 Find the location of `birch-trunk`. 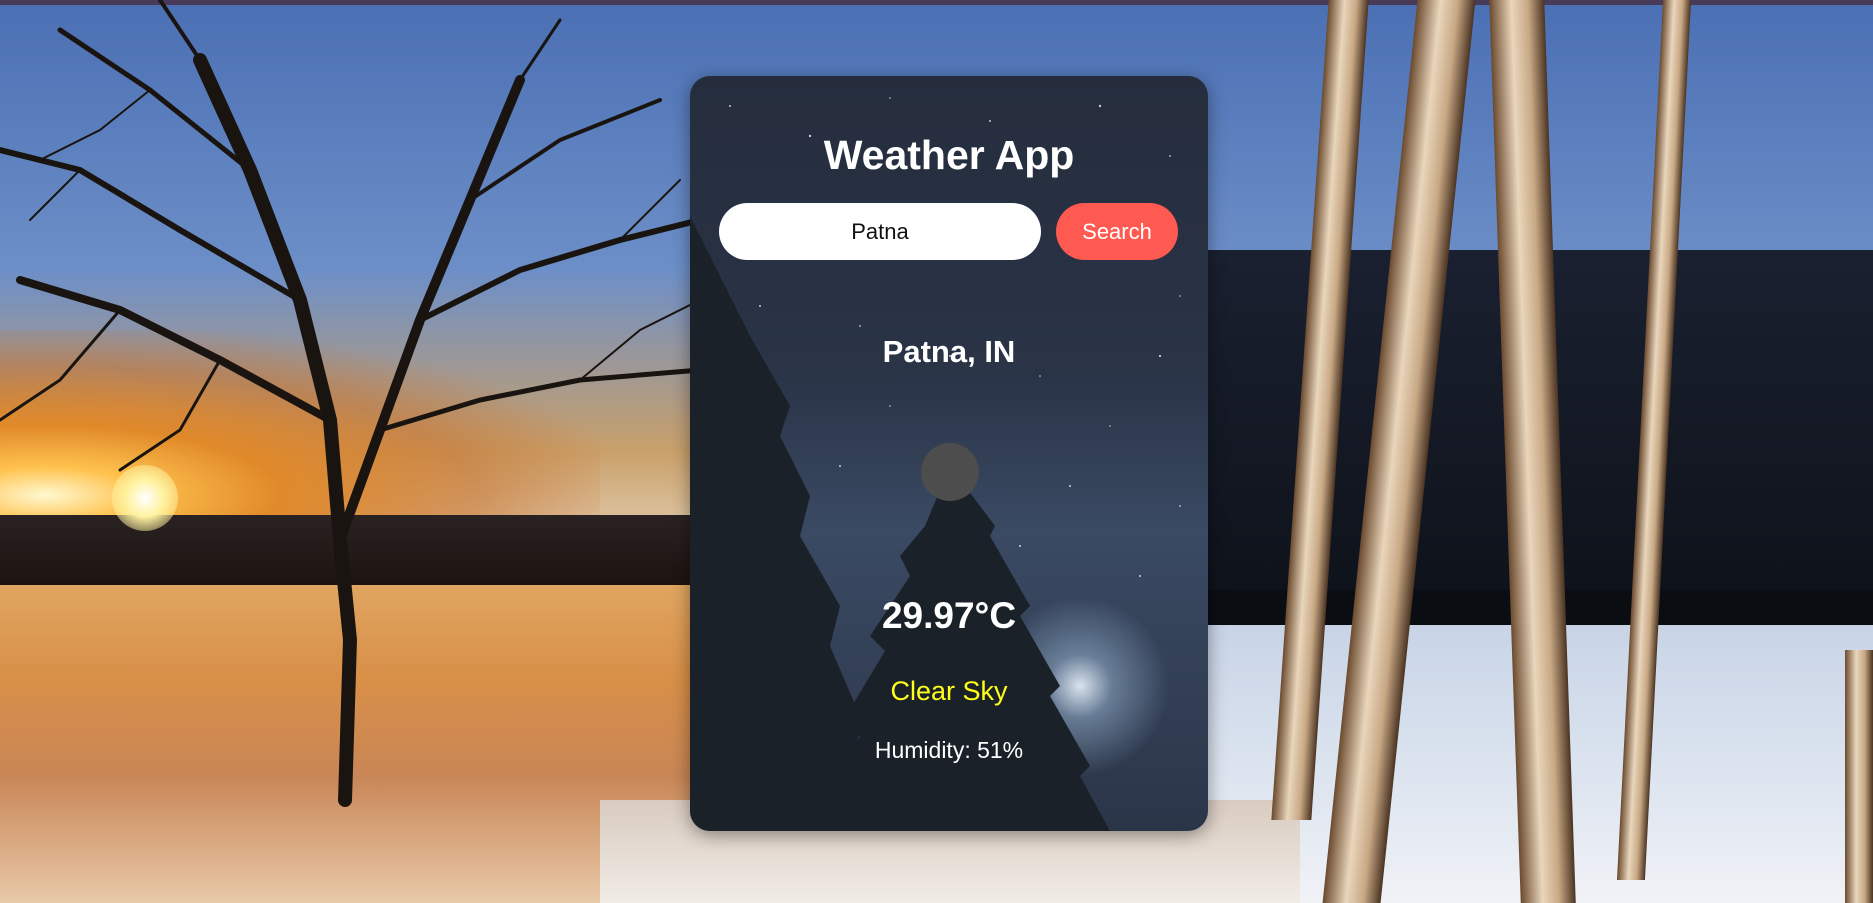

birch-trunk is located at coordinates (1859, 776).